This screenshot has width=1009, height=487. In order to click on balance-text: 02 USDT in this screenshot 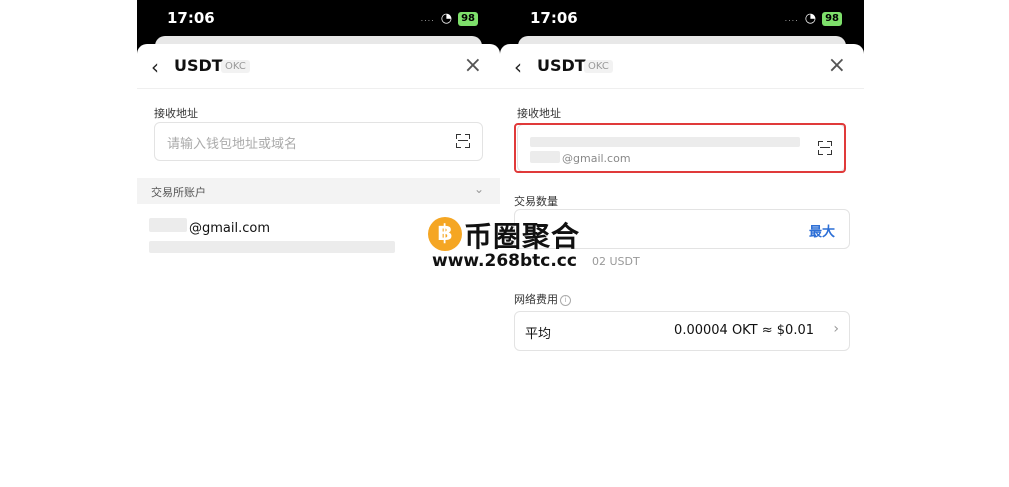, I will do `click(616, 261)`.